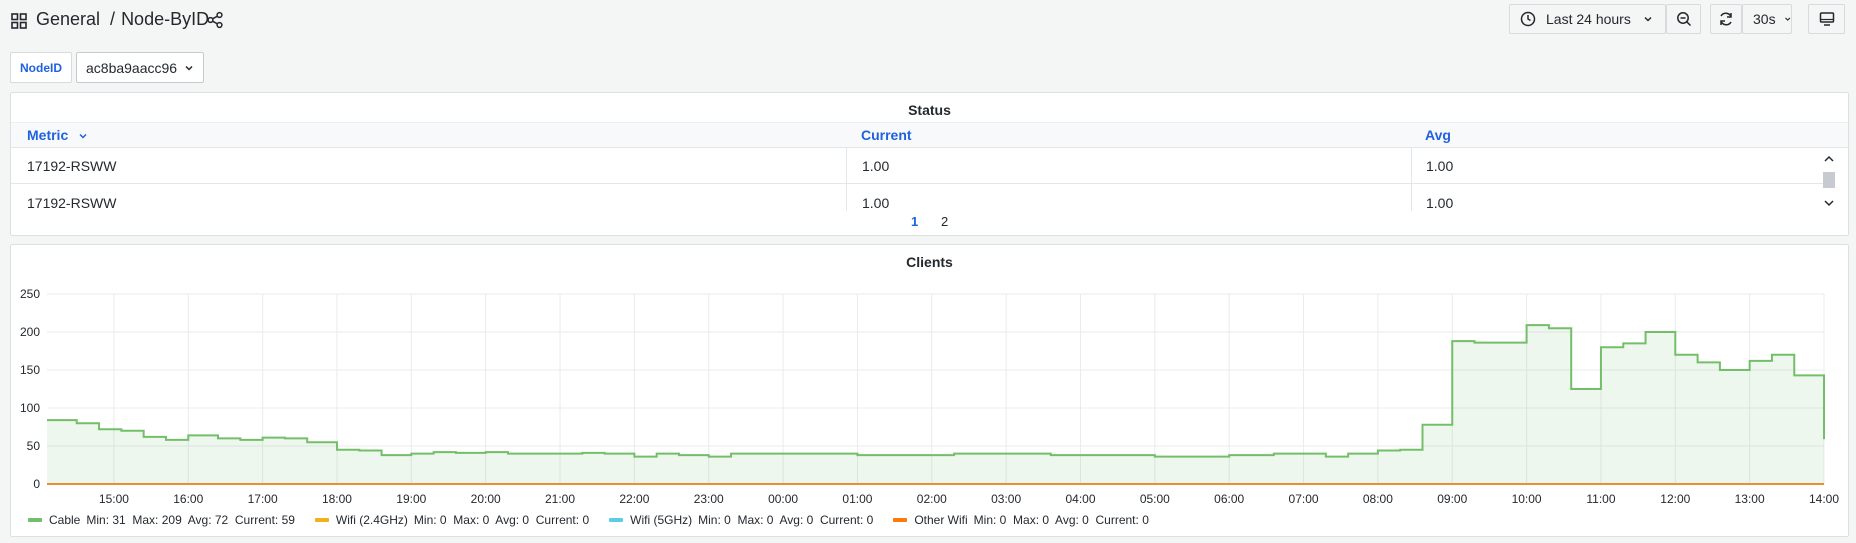  Describe the element at coordinates (30, 332) in the screenshot. I see `y-tick-label: 200` at that location.